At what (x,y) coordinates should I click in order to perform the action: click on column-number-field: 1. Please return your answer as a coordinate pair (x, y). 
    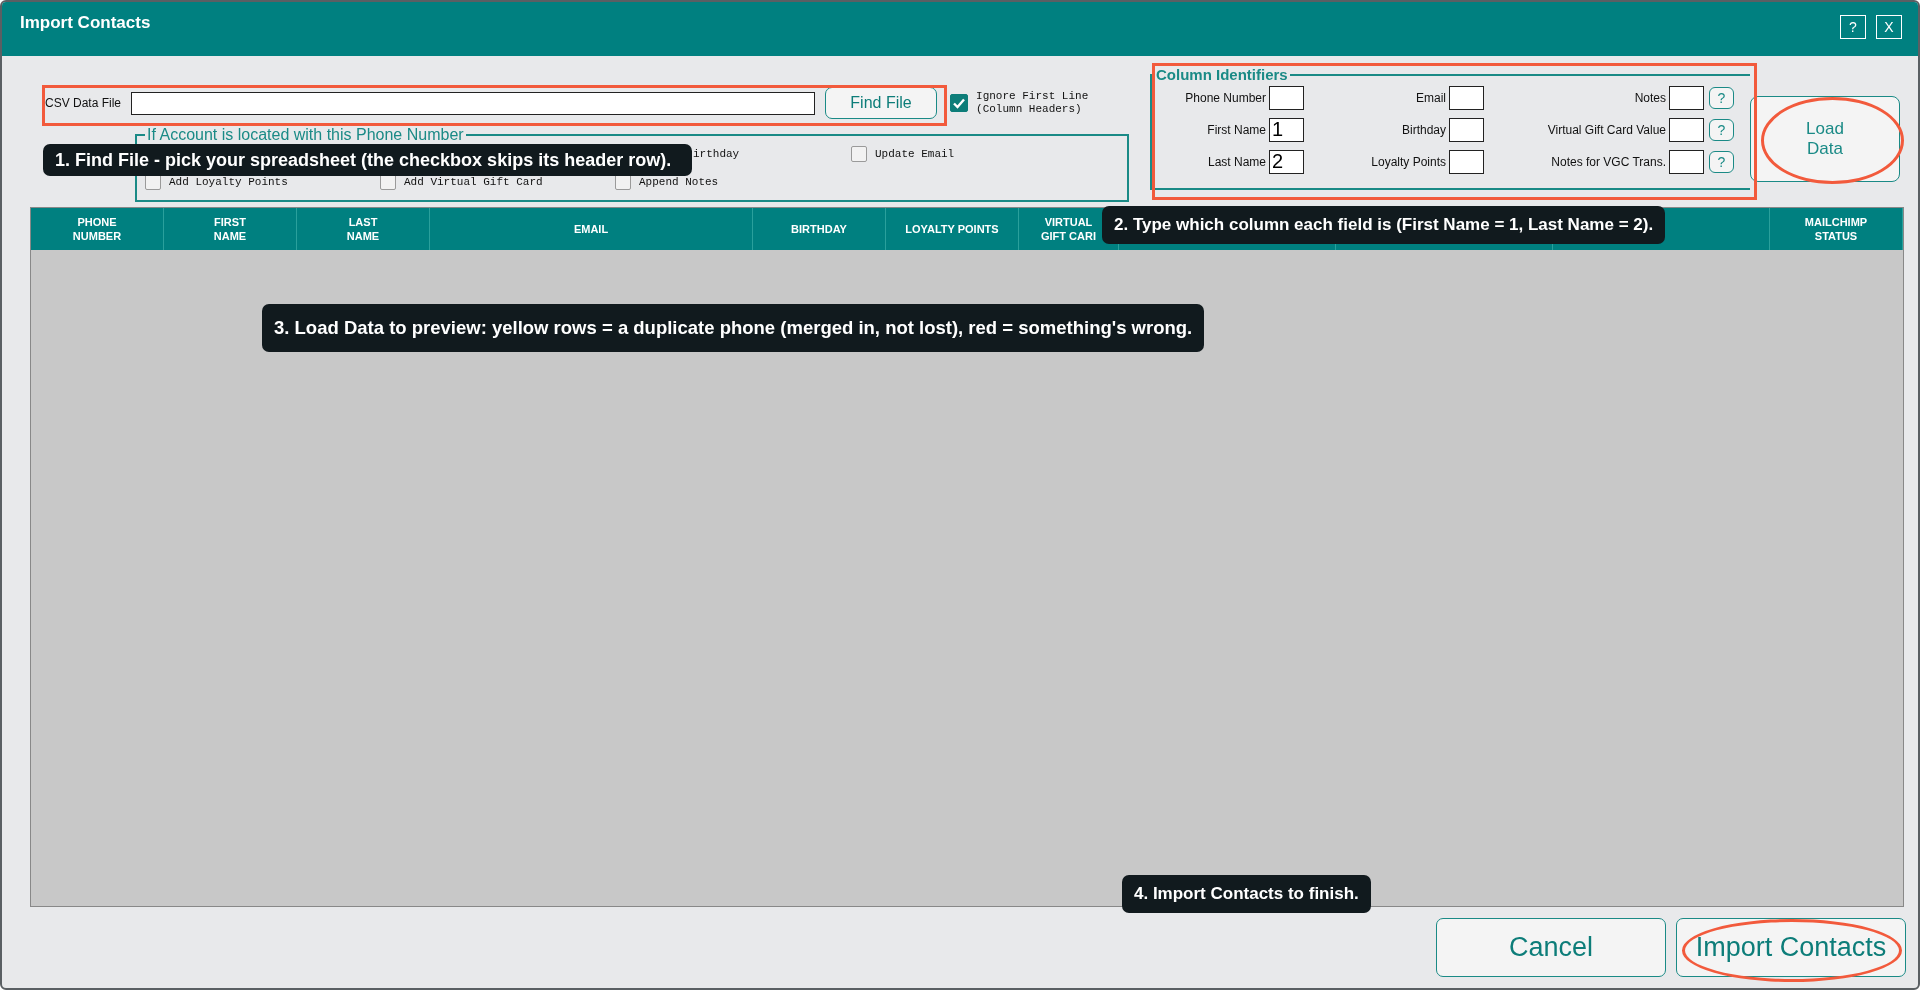
    Looking at the image, I should click on (1286, 129).